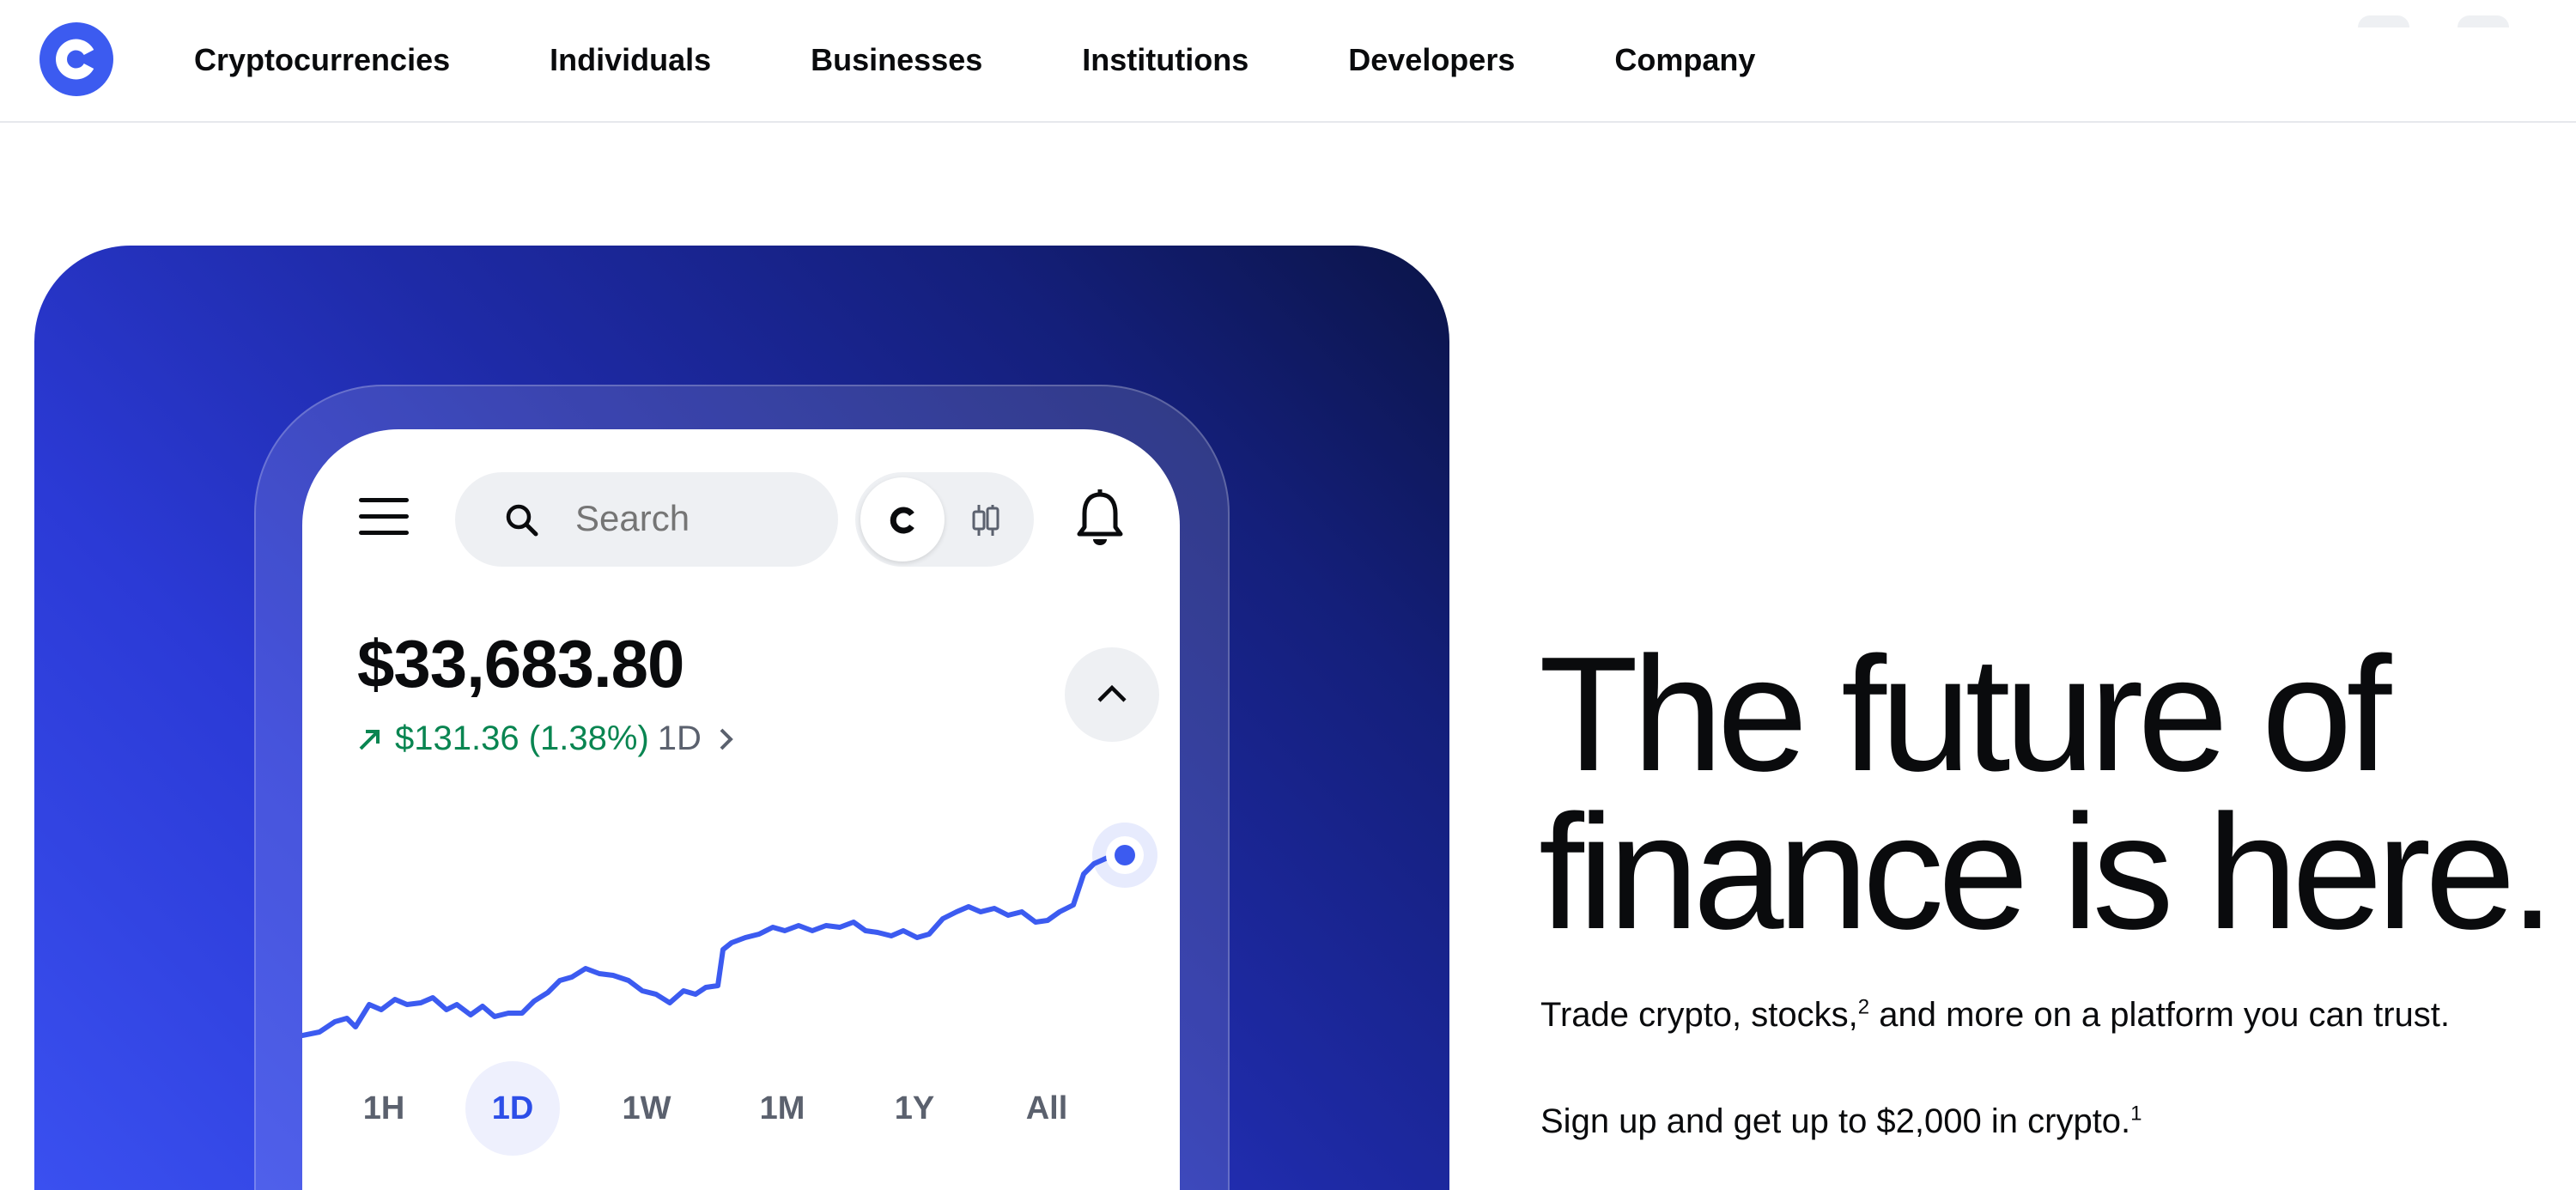  What do you see at coordinates (369, 739) in the screenshot?
I see `arrow-up-right-icon` at bounding box center [369, 739].